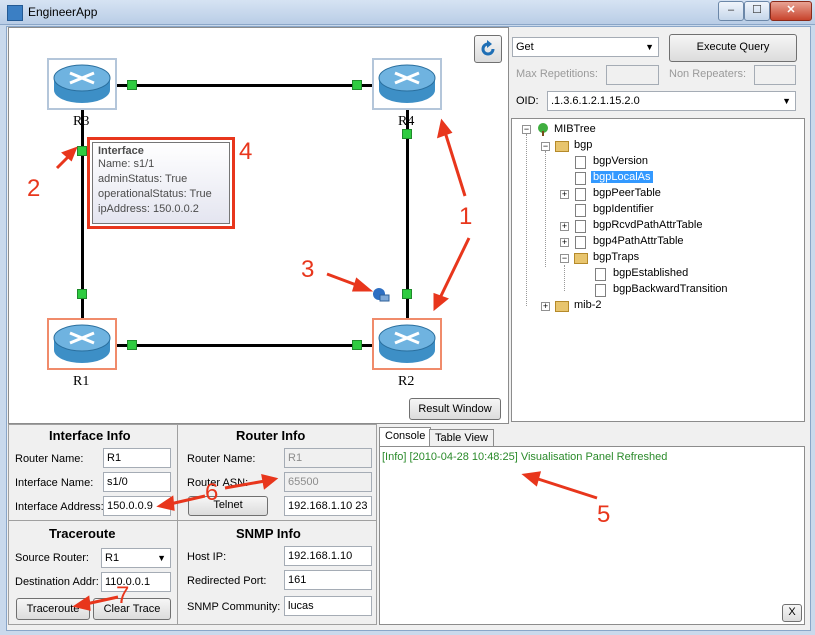 This screenshot has height=635, width=815. Describe the element at coordinates (335, 541) in the screenshot. I see `bottom-annotation-arrows` at that location.